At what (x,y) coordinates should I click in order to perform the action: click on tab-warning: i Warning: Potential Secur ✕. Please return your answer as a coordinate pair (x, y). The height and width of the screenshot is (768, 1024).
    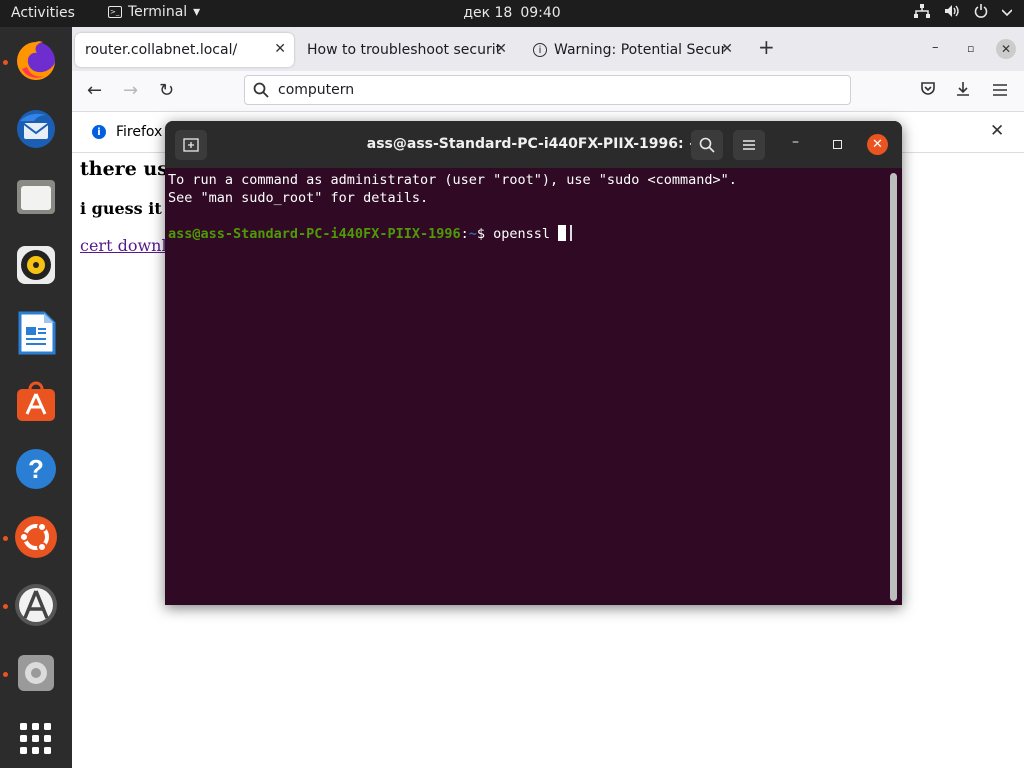
    Looking at the image, I should click on (632, 50).